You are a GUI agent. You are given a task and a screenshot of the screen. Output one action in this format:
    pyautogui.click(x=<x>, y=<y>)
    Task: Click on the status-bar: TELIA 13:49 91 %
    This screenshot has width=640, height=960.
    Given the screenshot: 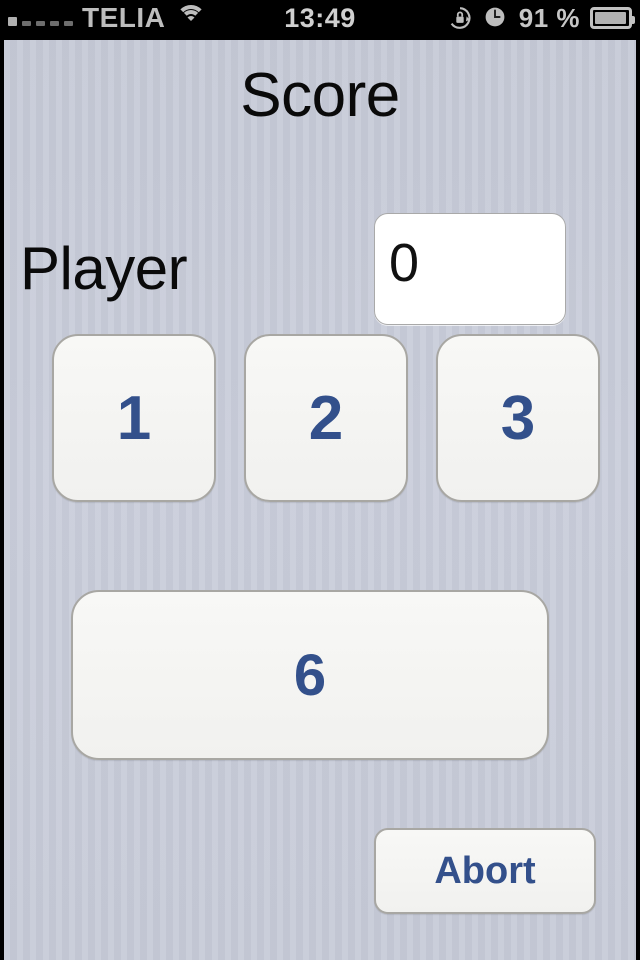 What is the action you would take?
    pyautogui.click(x=320, y=18)
    